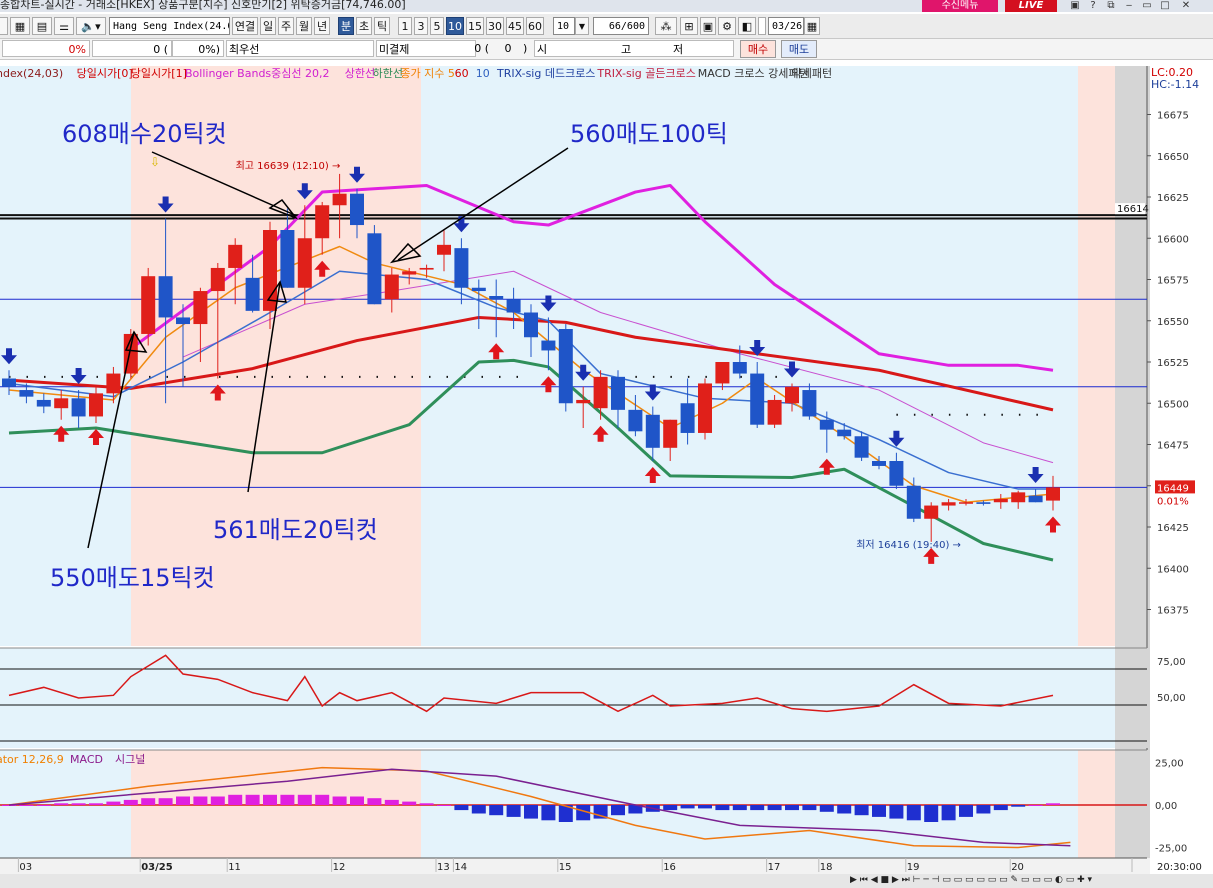  Describe the element at coordinates (1175, 84) in the screenshot. I see `hc-value: HC:-1.14` at that location.